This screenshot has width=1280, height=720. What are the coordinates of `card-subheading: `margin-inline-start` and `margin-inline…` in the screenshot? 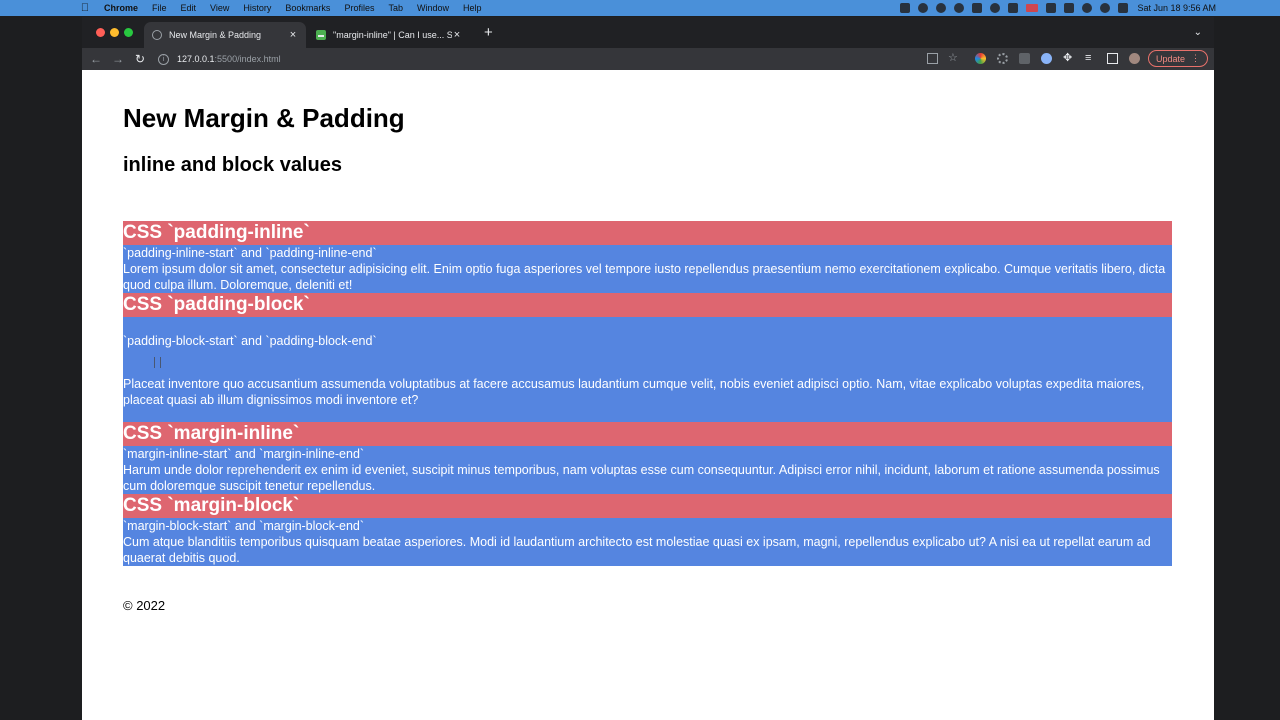 It's located at (244, 454).